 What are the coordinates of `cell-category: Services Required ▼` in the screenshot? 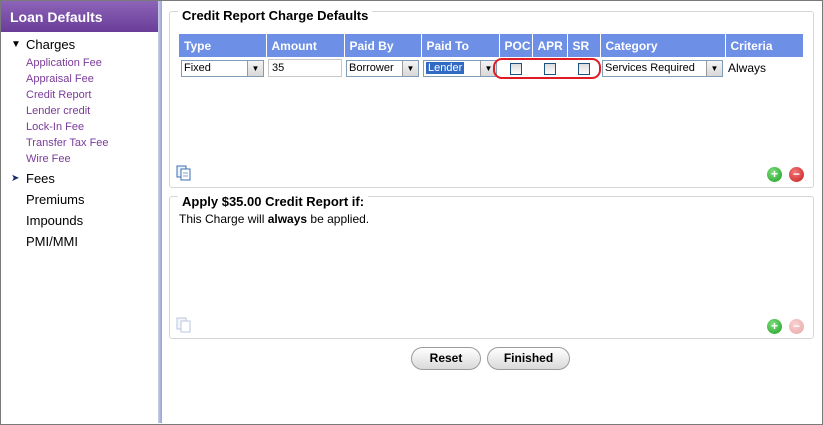 It's located at (662, 68).